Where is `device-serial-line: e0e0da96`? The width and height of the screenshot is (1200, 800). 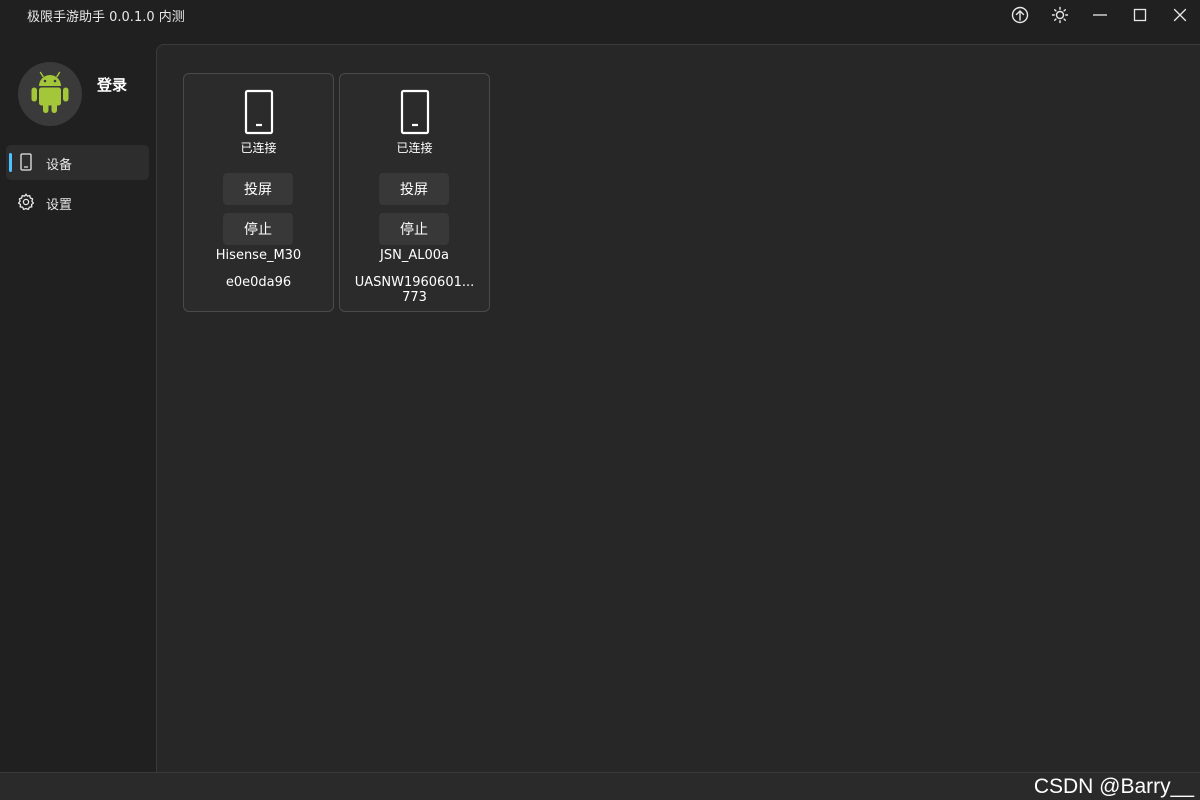
device-serial-line: e0e0da96 is located at coordinates (258, 282).